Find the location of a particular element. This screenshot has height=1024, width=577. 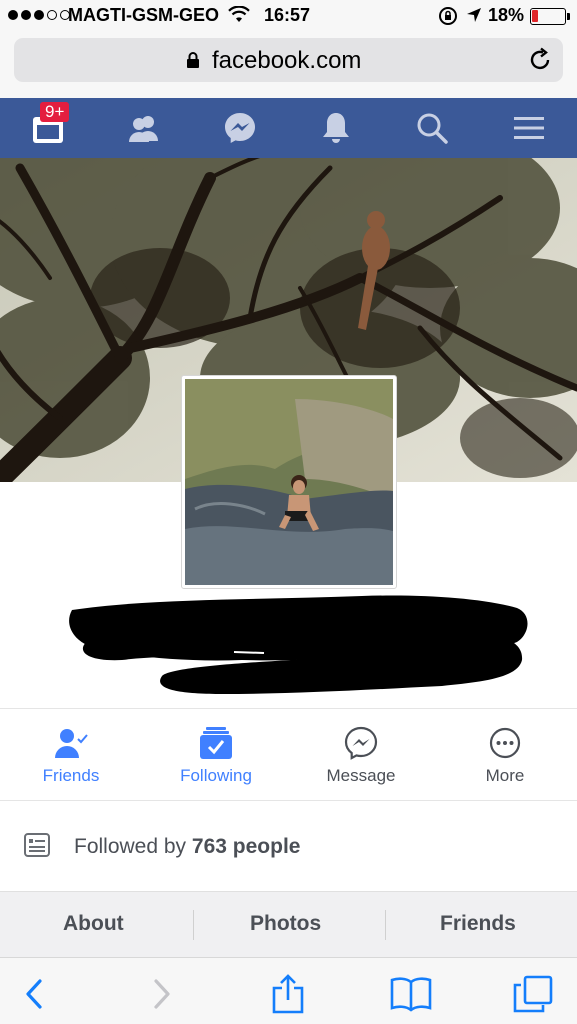

reload-icon is located at coordinates (540, 62).